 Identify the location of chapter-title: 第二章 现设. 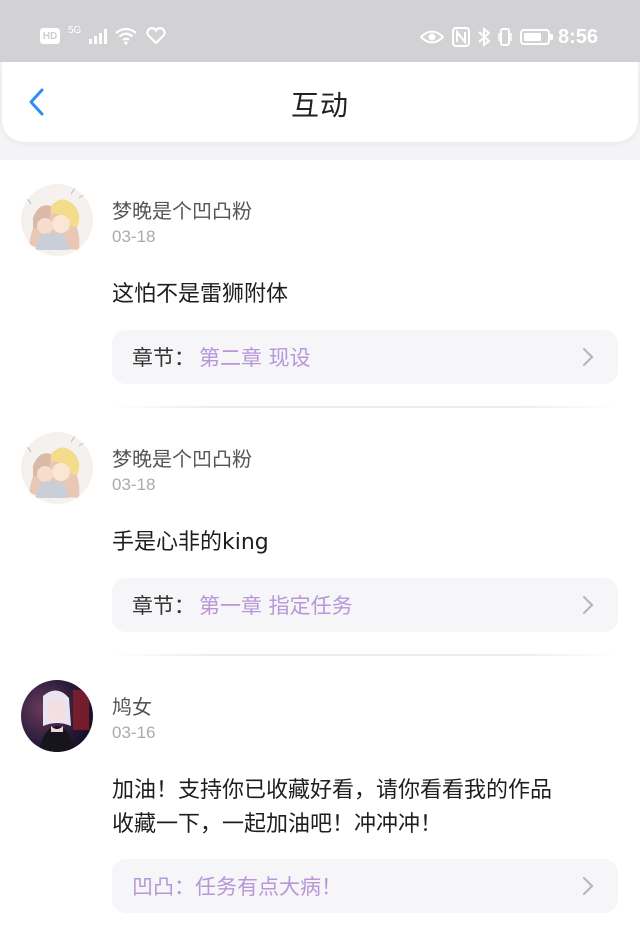
(255, 358).